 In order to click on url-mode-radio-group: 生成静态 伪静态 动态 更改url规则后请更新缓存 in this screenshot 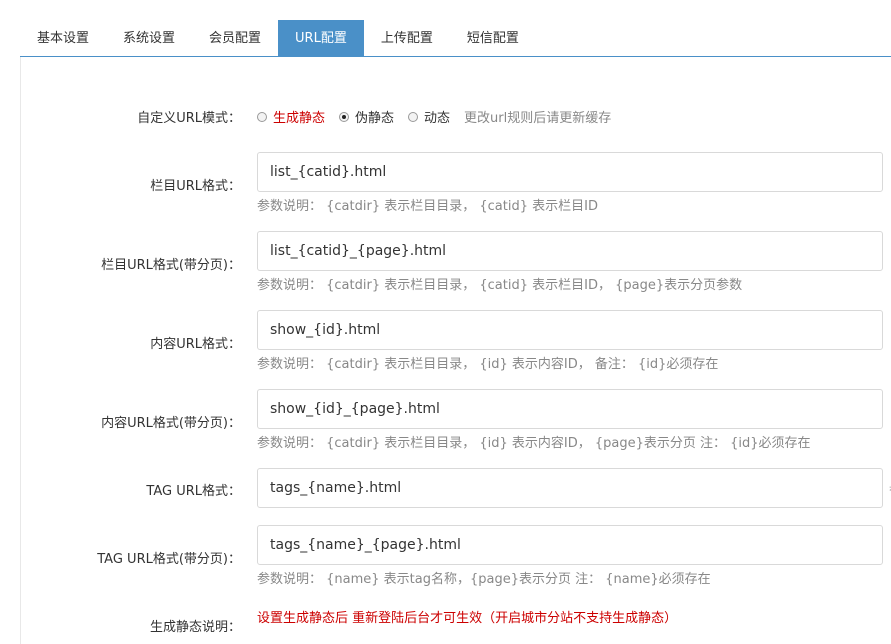, I will do `click(434, 116)`.